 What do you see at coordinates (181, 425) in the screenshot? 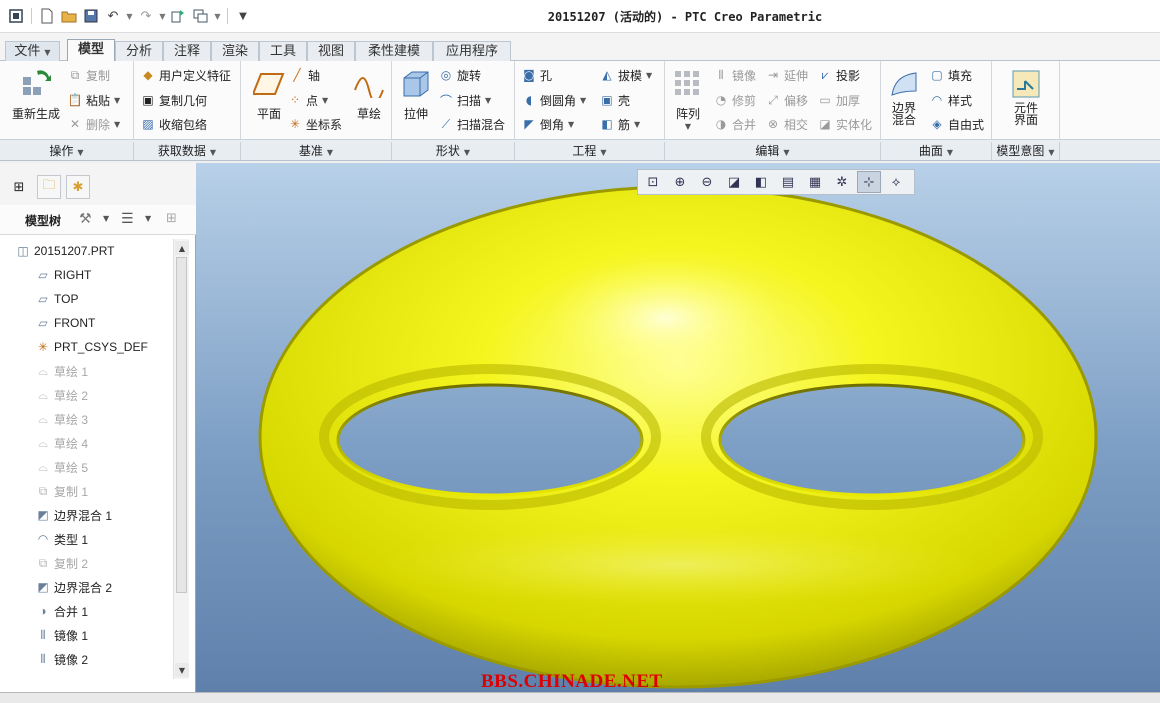
I see `scroll-thumb` at bounding box center [181, 425].